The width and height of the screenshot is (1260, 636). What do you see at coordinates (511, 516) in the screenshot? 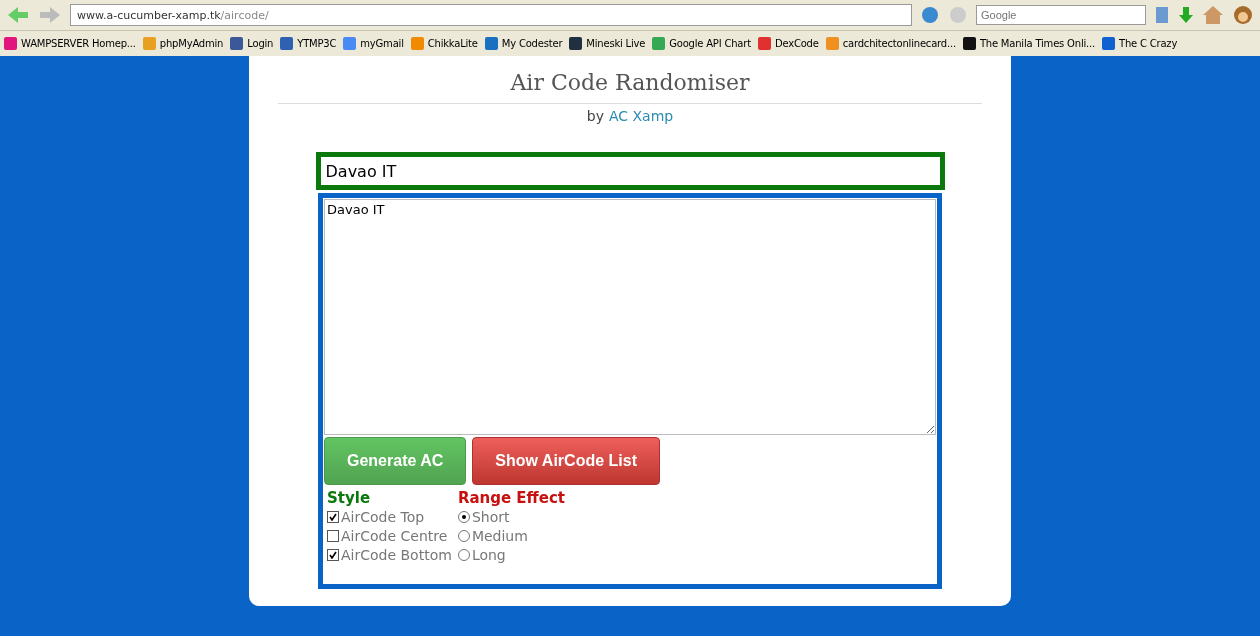
I see `range-radio: Short` at bounding box center [511, 516].